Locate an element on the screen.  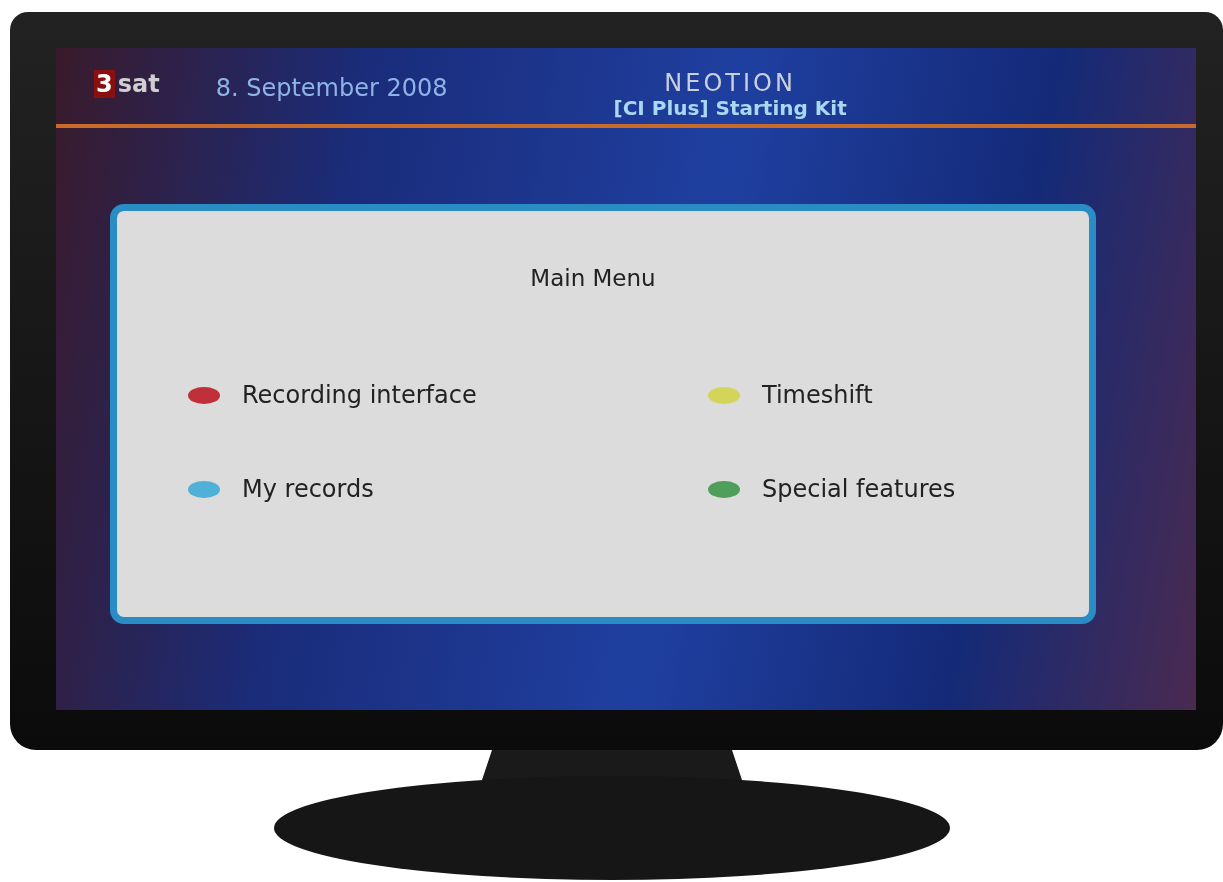
menu-title: Main Menu is located at coordinates (593, 278).